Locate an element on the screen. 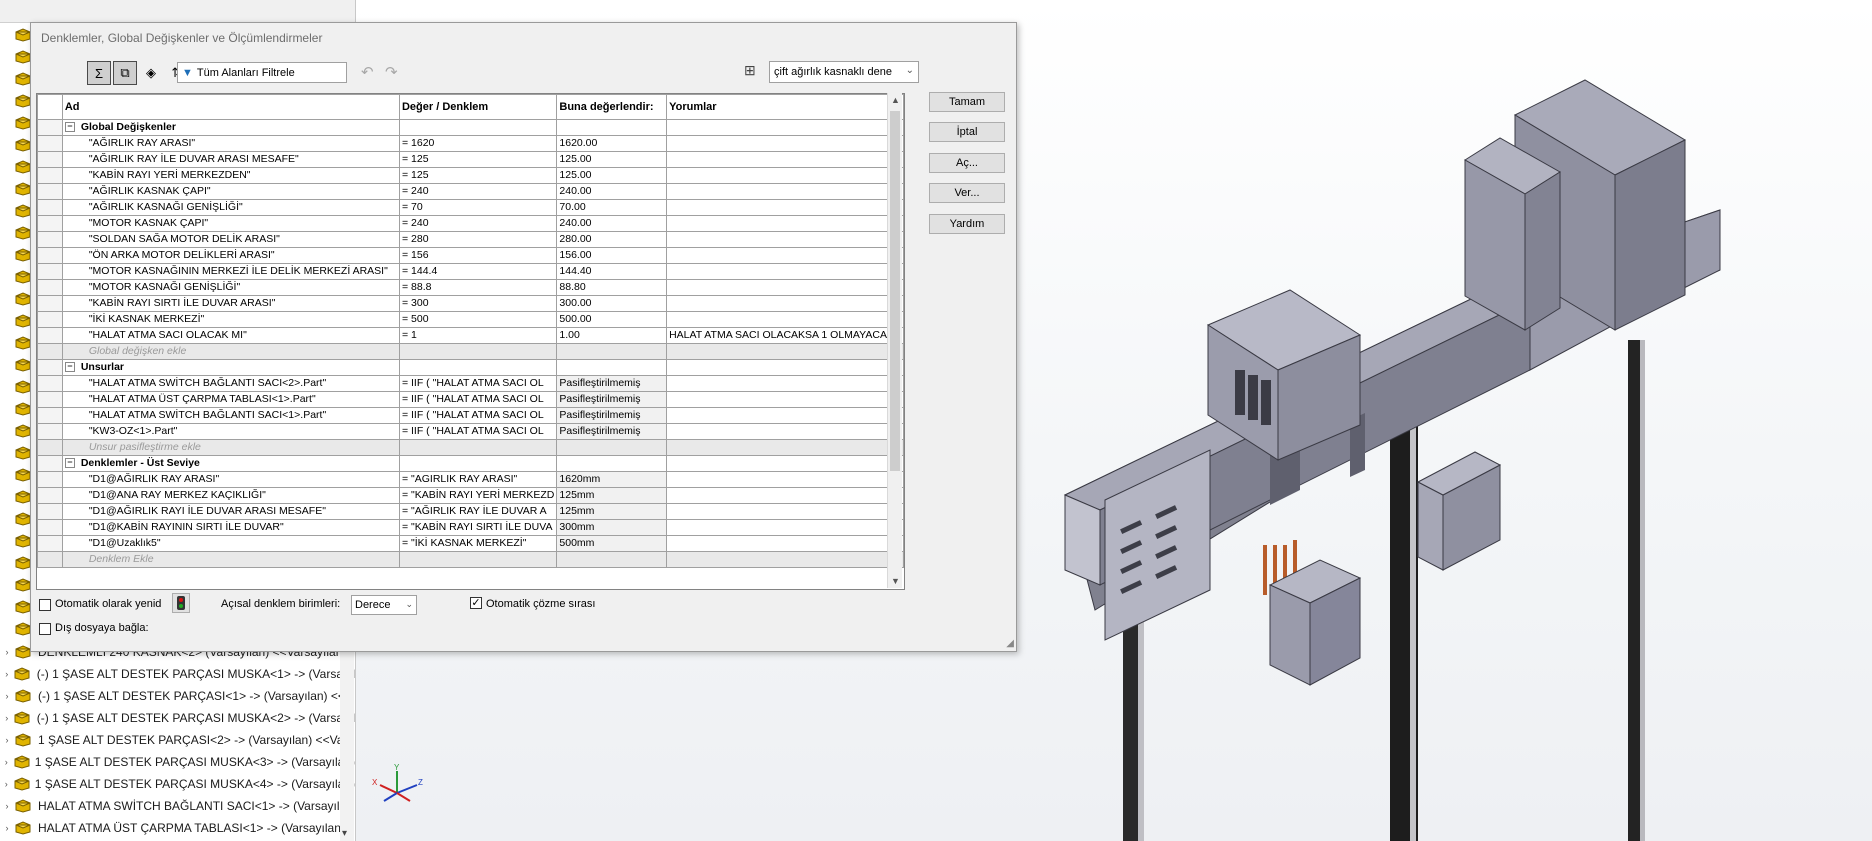 This screenshot has width=1872, height=841. table-row: "MOTOR KASNAK ÇAPI" = 240 240.00 is located at coordinates (470, 223).